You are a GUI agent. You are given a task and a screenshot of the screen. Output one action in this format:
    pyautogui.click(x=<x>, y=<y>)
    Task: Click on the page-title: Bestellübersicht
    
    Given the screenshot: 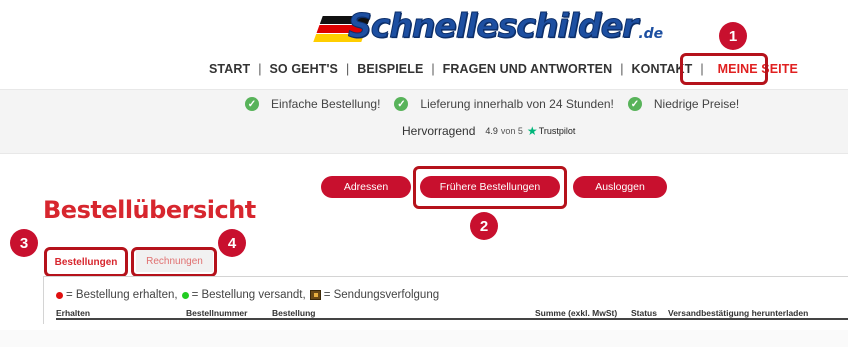 What is the action you would take?
    pyautogui.click(x=149, y=210)
    